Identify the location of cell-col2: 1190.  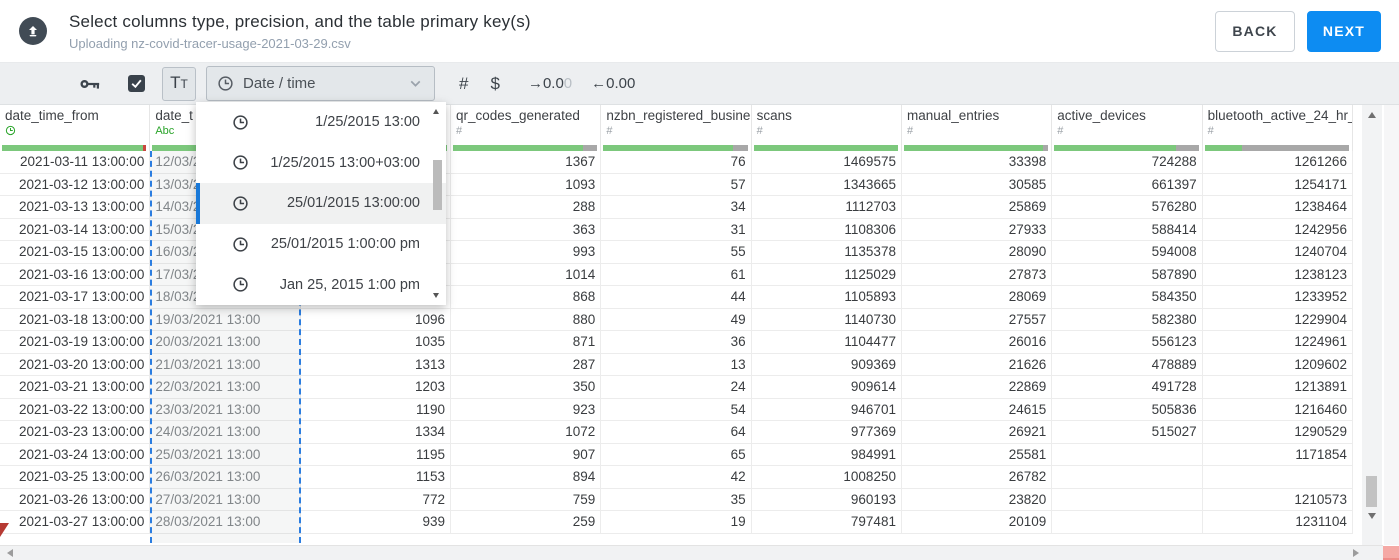
(376, 409).